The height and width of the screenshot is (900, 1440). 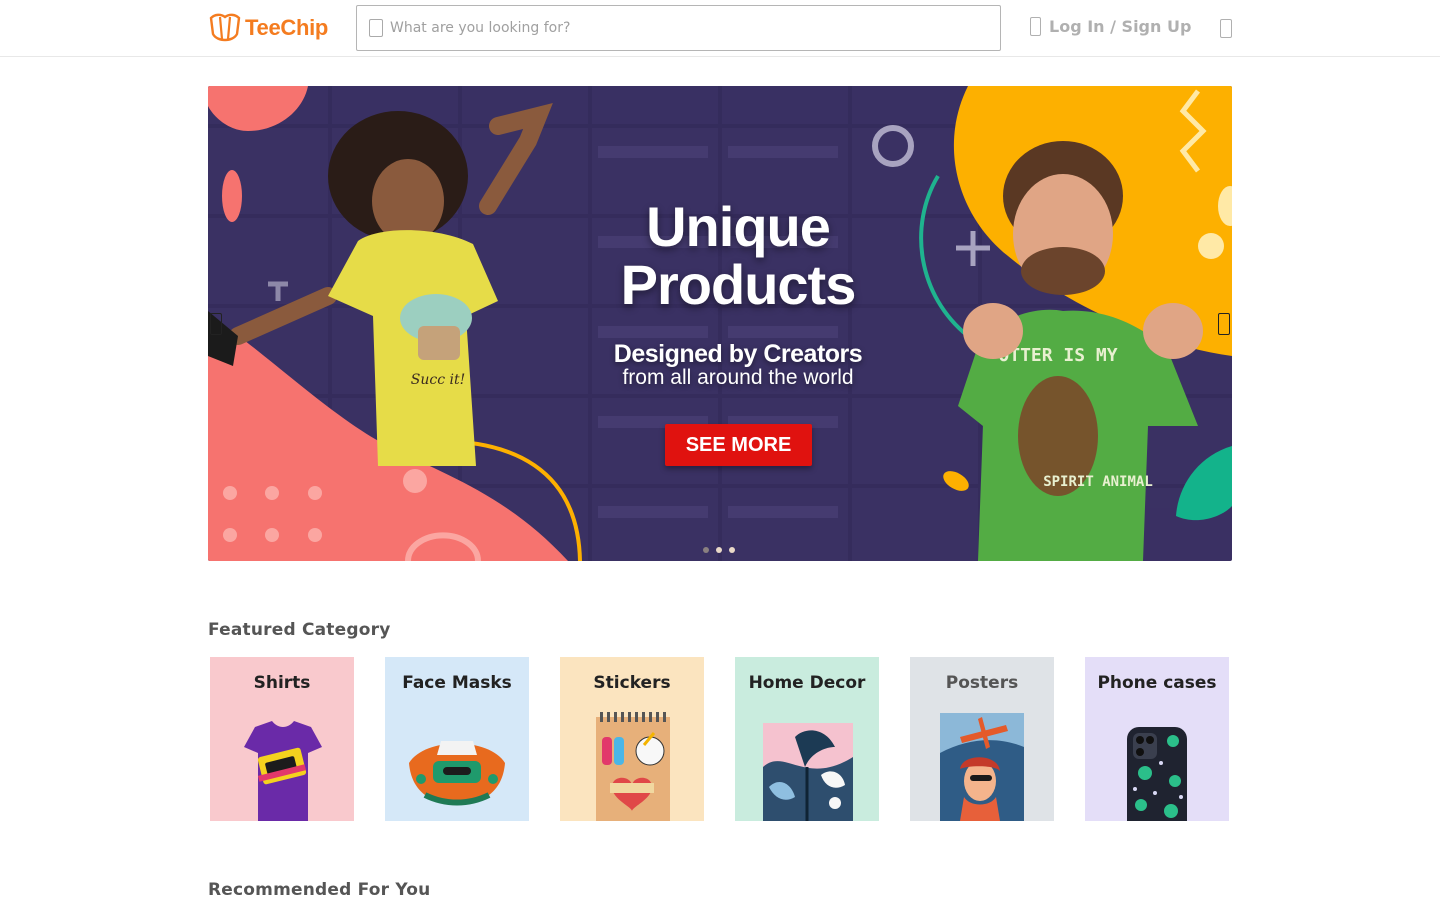 I want to click on category-card-posters: Posters, so click(x=982, y=739).